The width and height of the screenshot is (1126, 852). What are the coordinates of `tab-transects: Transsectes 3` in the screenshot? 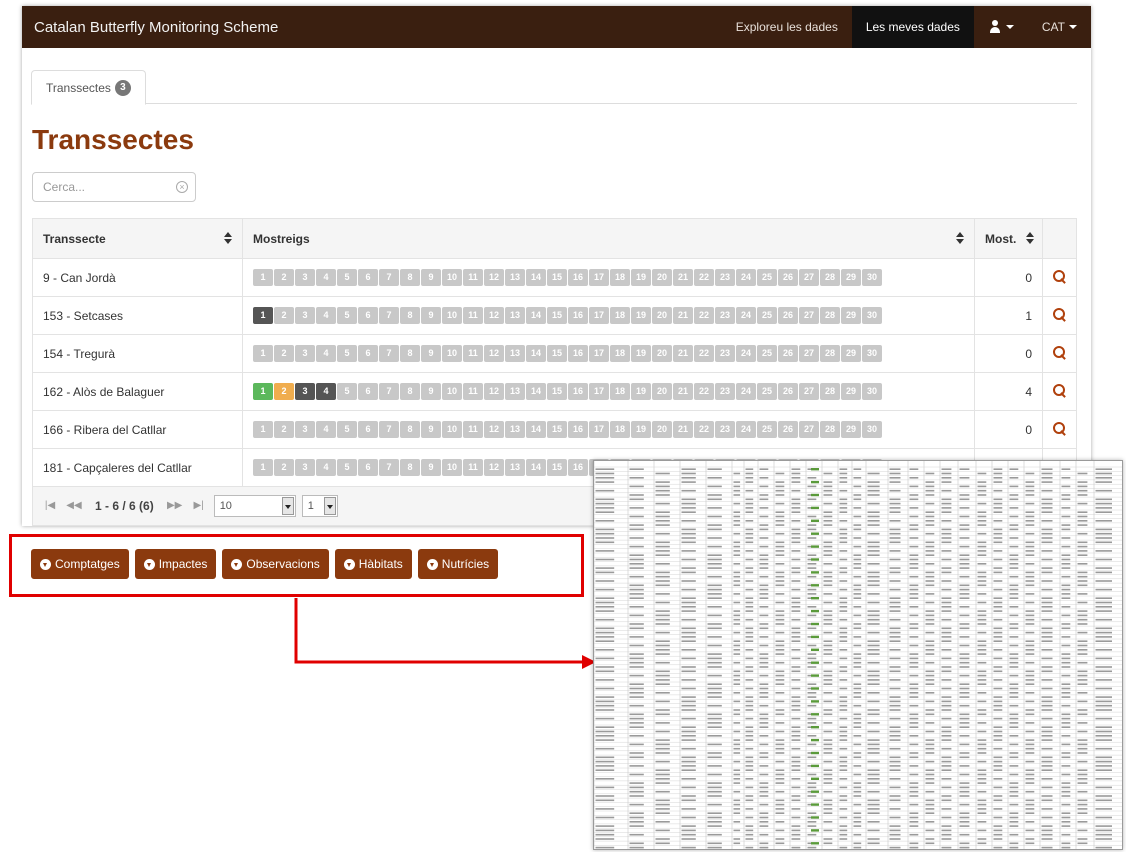 It's located at (88, 87).